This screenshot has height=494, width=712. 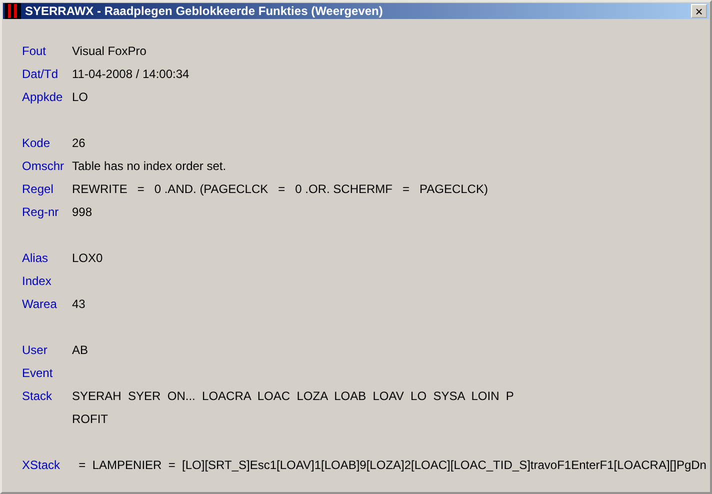 What do you see at coordinates (41, 212) in the screenshot?
I see `field-label: Reg-nr` at bounding box center [41, 212].